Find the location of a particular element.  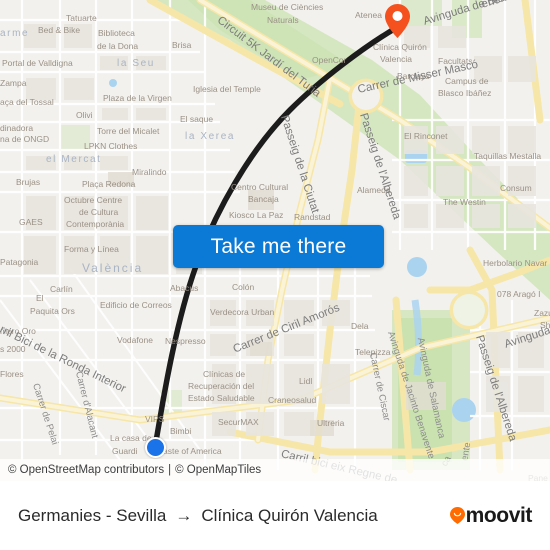

arrow-right-icon: → is located at coordinates (184, 515).